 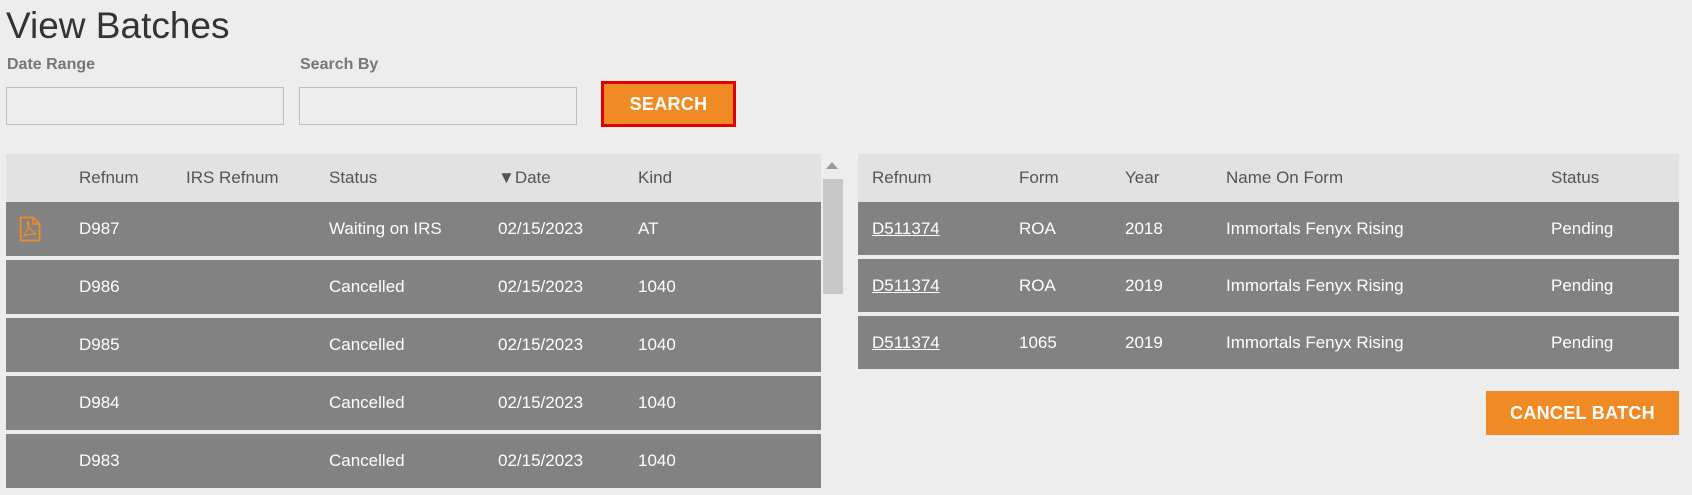 What do you see at coordinates (385, 228) in the screenshot?
I see `batch-status: Waiting on IRS` at bounding box center [385, 228].